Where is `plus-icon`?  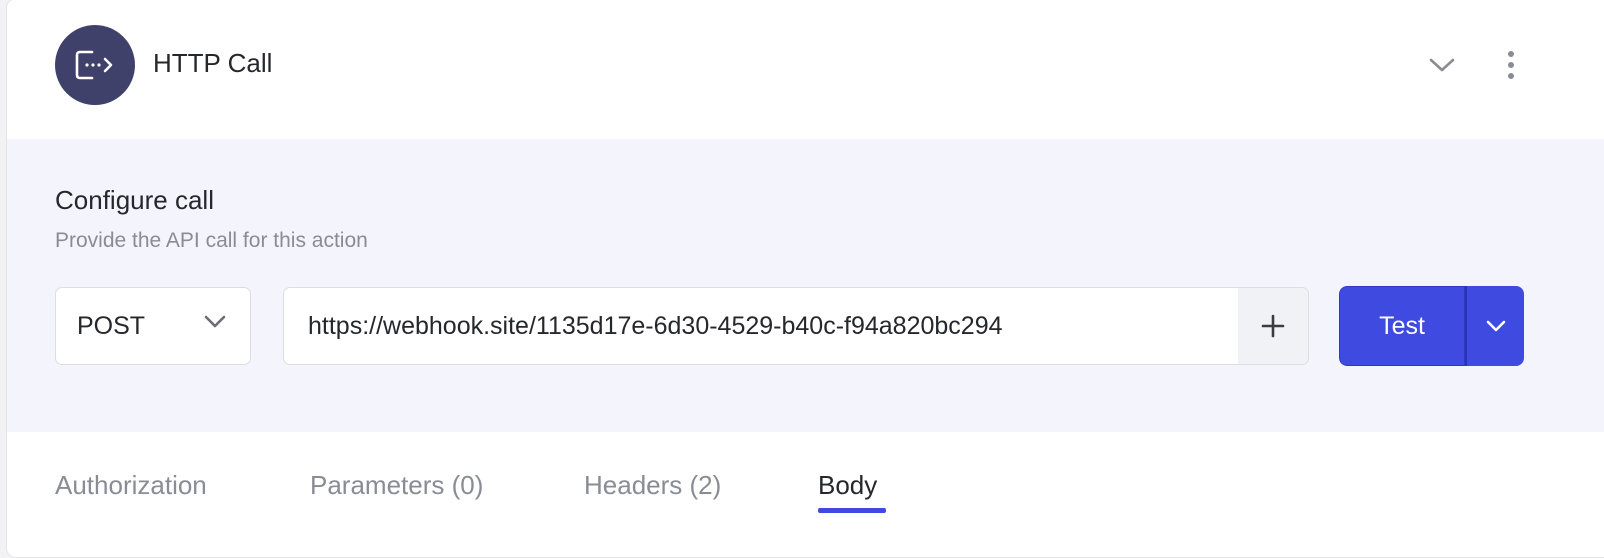
plus-icon is located at coordinates (1273, 326).